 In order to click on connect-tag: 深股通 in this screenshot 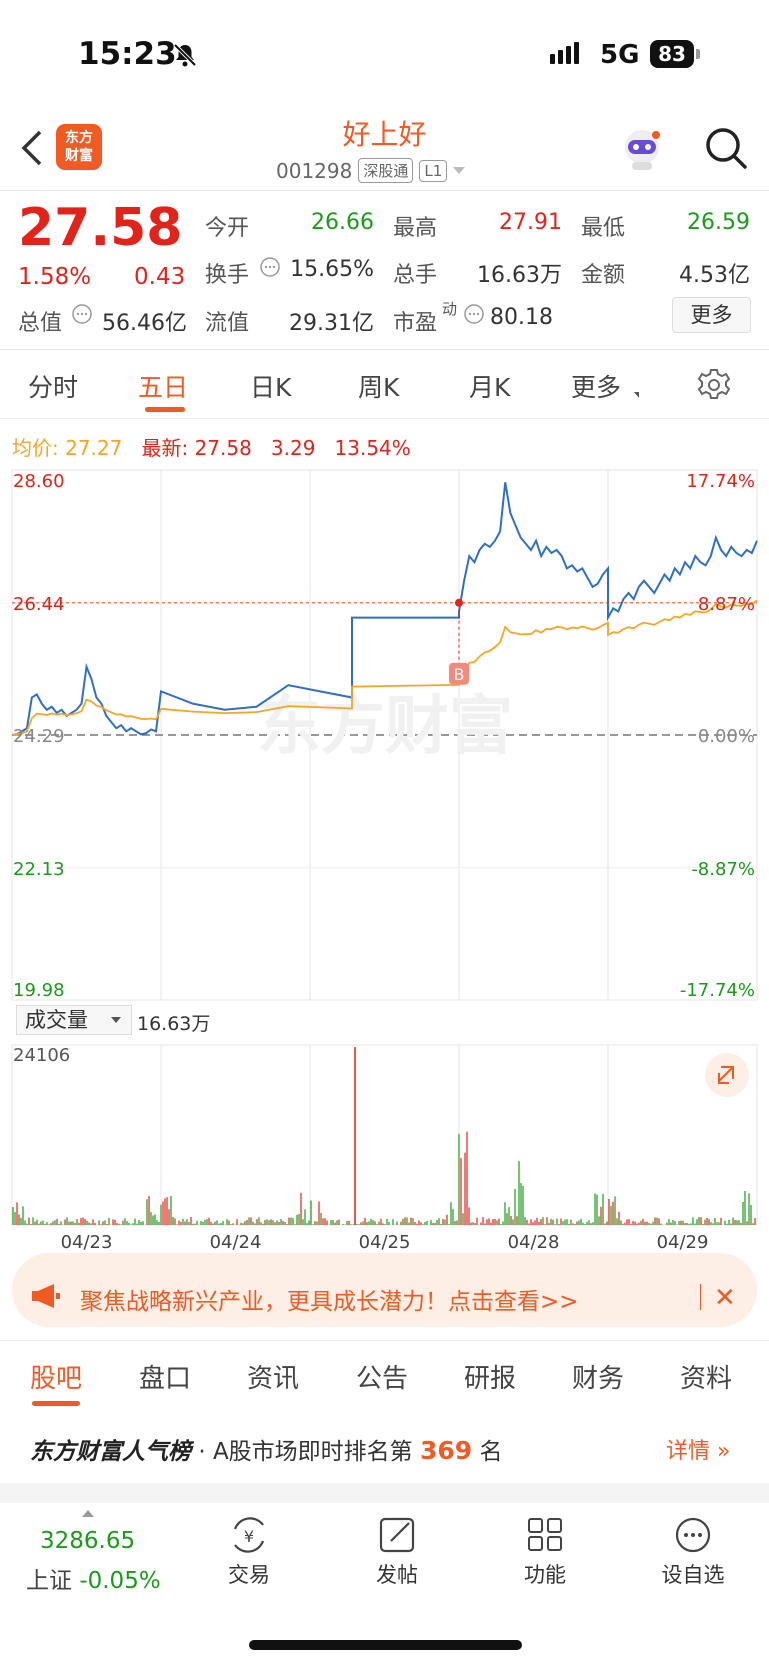, I will do `click(386, 170)`.